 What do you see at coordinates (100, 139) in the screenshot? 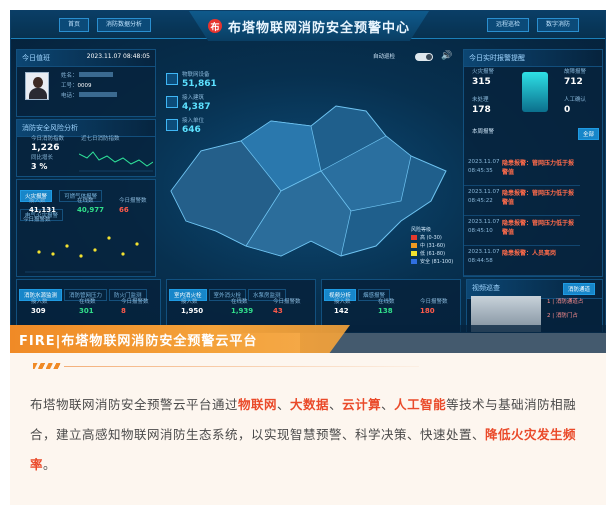
I see `risk-chart-label: 近七日消防指数` at bounding box center [100, 139].